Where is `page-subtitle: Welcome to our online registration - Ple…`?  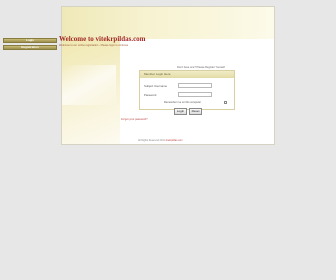 page-subtitle: Welcome to our online registration - Ple… is located at coordinates (94, 45).